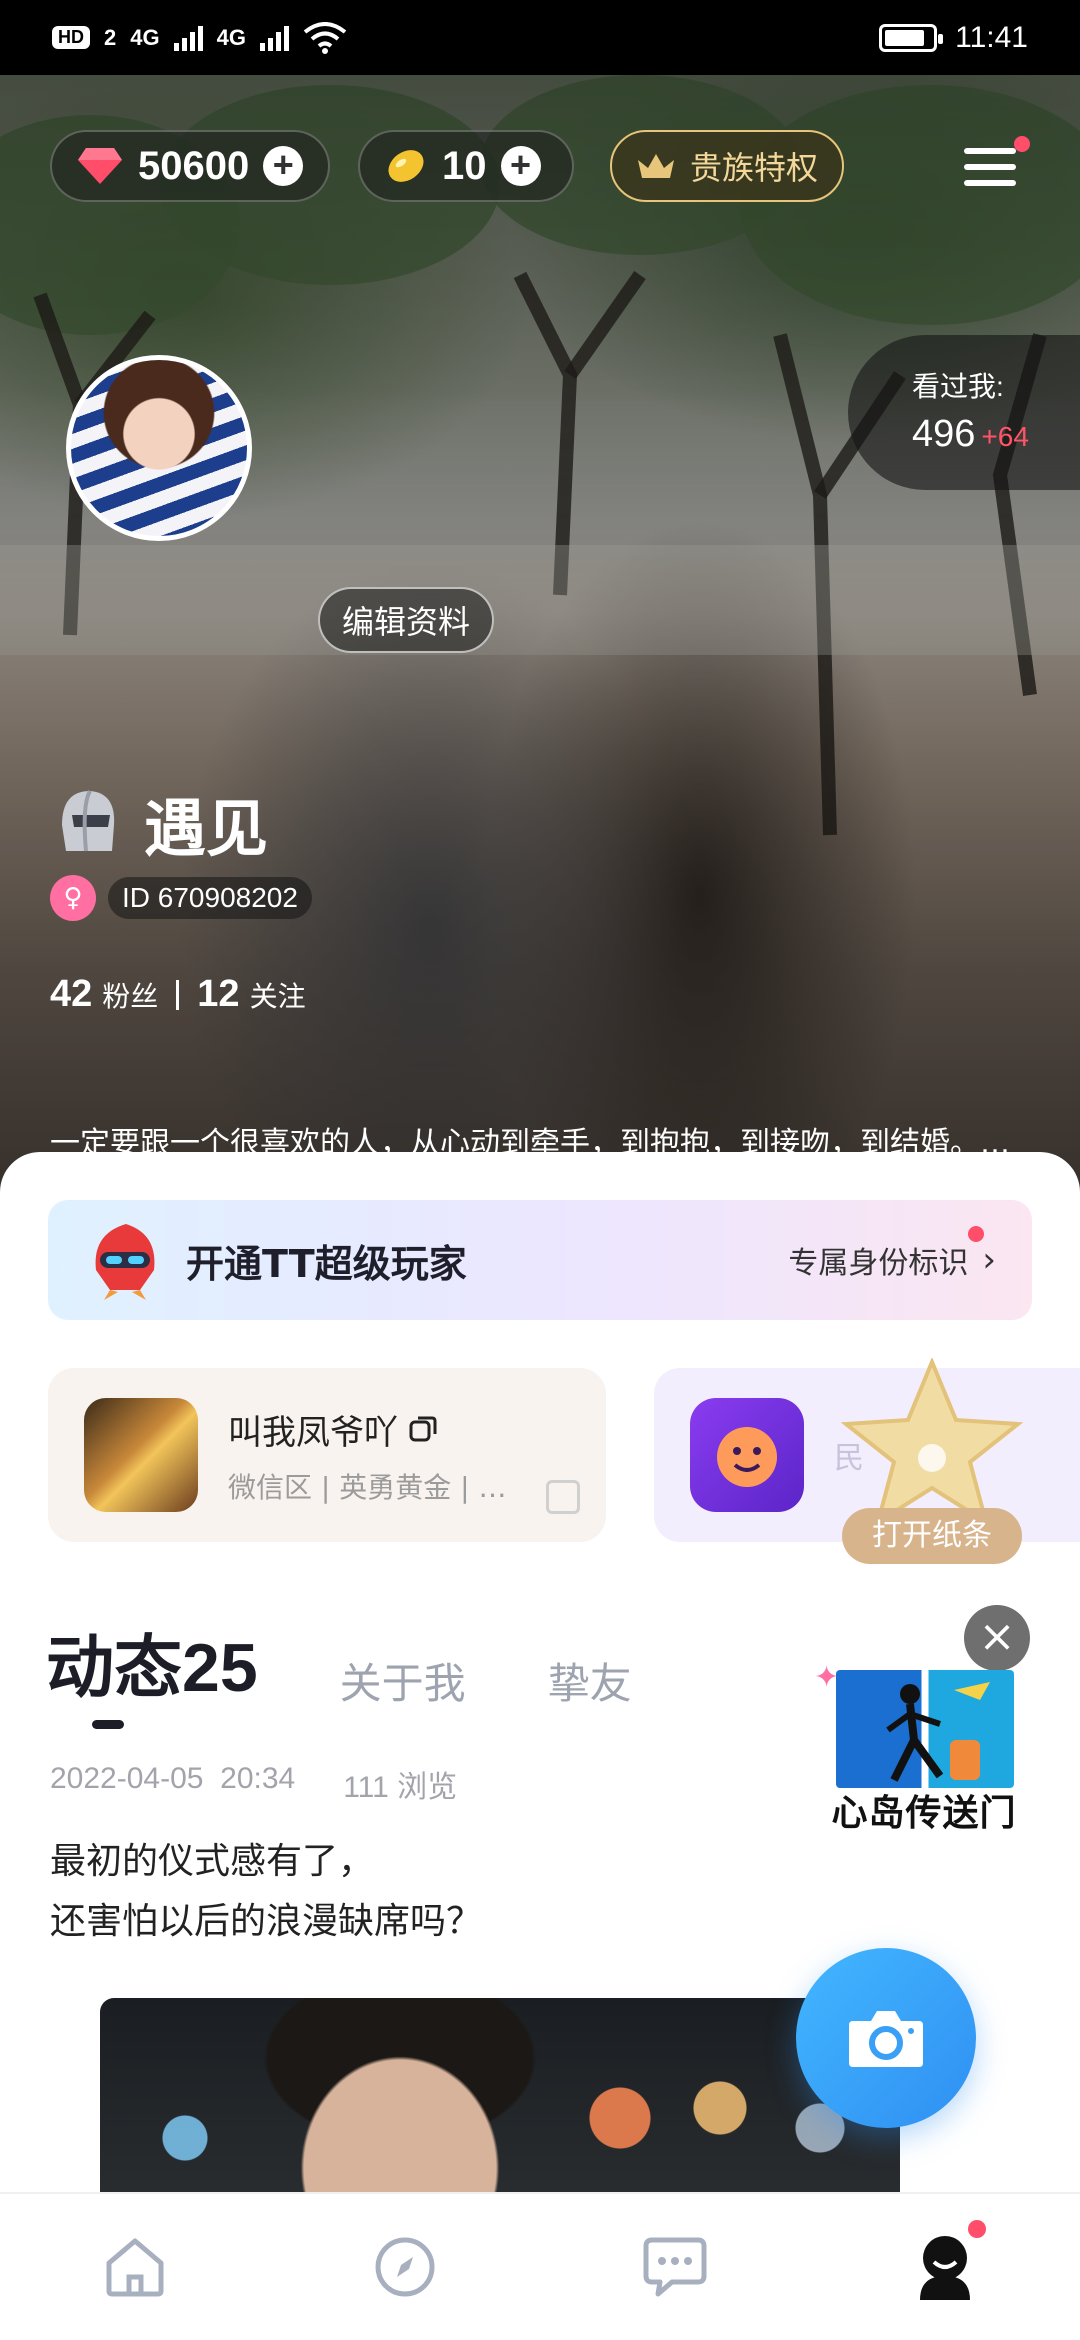 The width and height of the screenshot is (1080, 2340). Describe the element at coordinates (159, 448) in the screenshot. I see `avatar` at that location.